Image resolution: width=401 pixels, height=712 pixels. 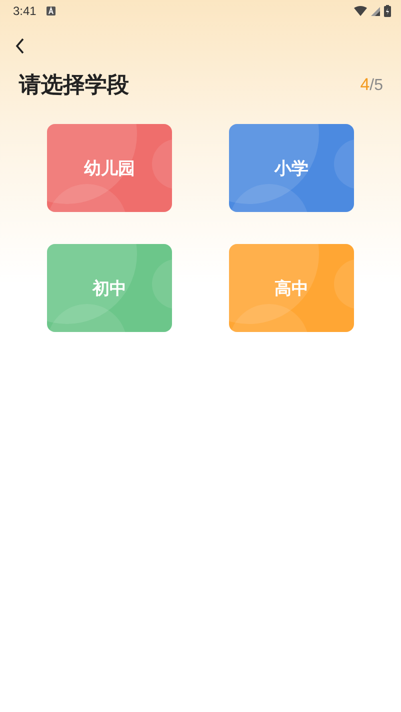 I want to click on wifi-icon, so click(x=360, y=11).